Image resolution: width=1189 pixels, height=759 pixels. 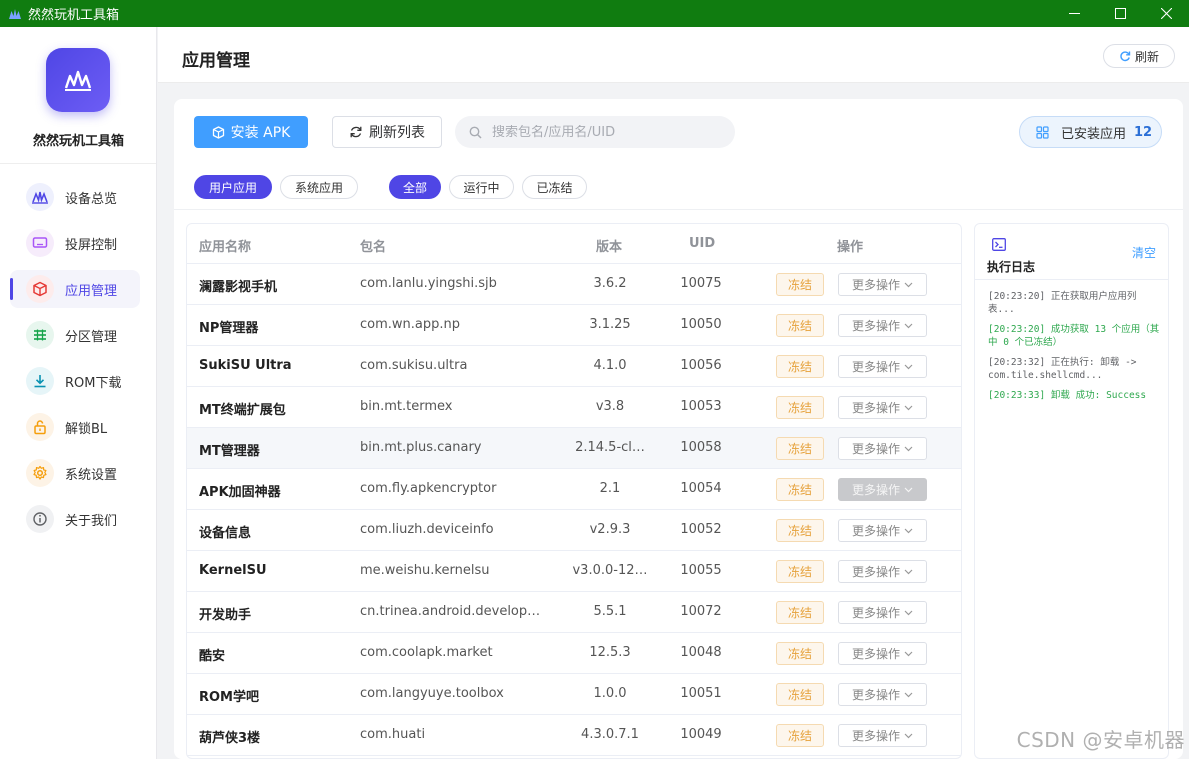 I want to click on version: 5.5.1, so click(x=610, y=611).